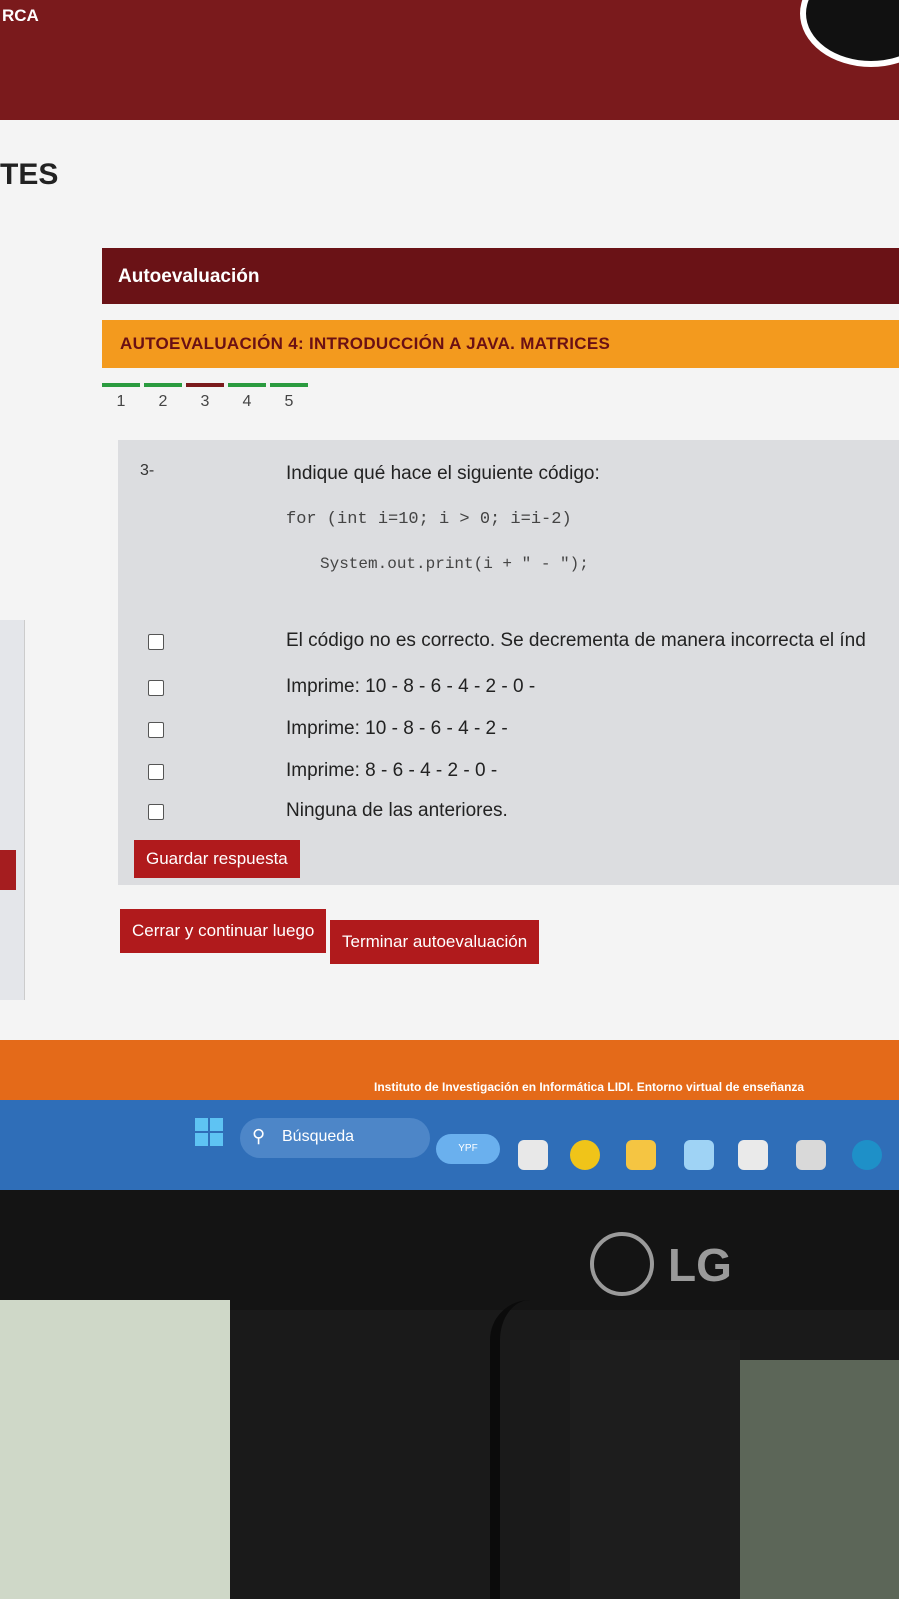 This screenshot has width=899, height=1599. Describe the element at coordinates (435, 942) in the screenshot. I see `finish-quiz-button: Terminar autoevaluación` at that location.